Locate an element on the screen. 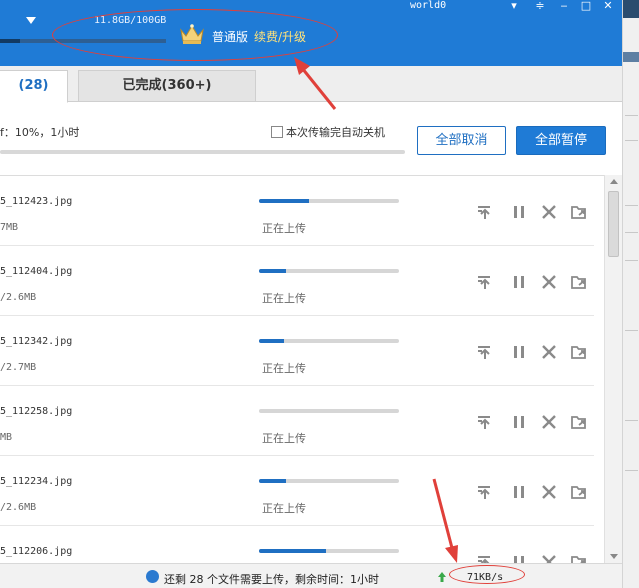 The image size is (639, 588). scroll-down-icon is located at coordinates (614, 556).